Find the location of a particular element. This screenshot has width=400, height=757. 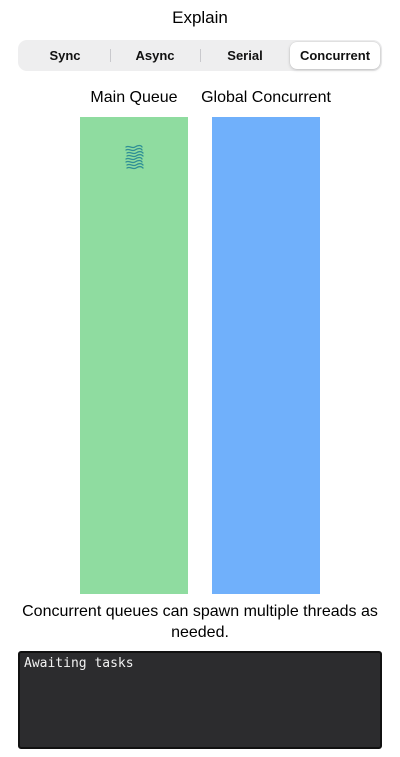

segment-concurrent-label: Concurrent is located at coordinates (335, 55).